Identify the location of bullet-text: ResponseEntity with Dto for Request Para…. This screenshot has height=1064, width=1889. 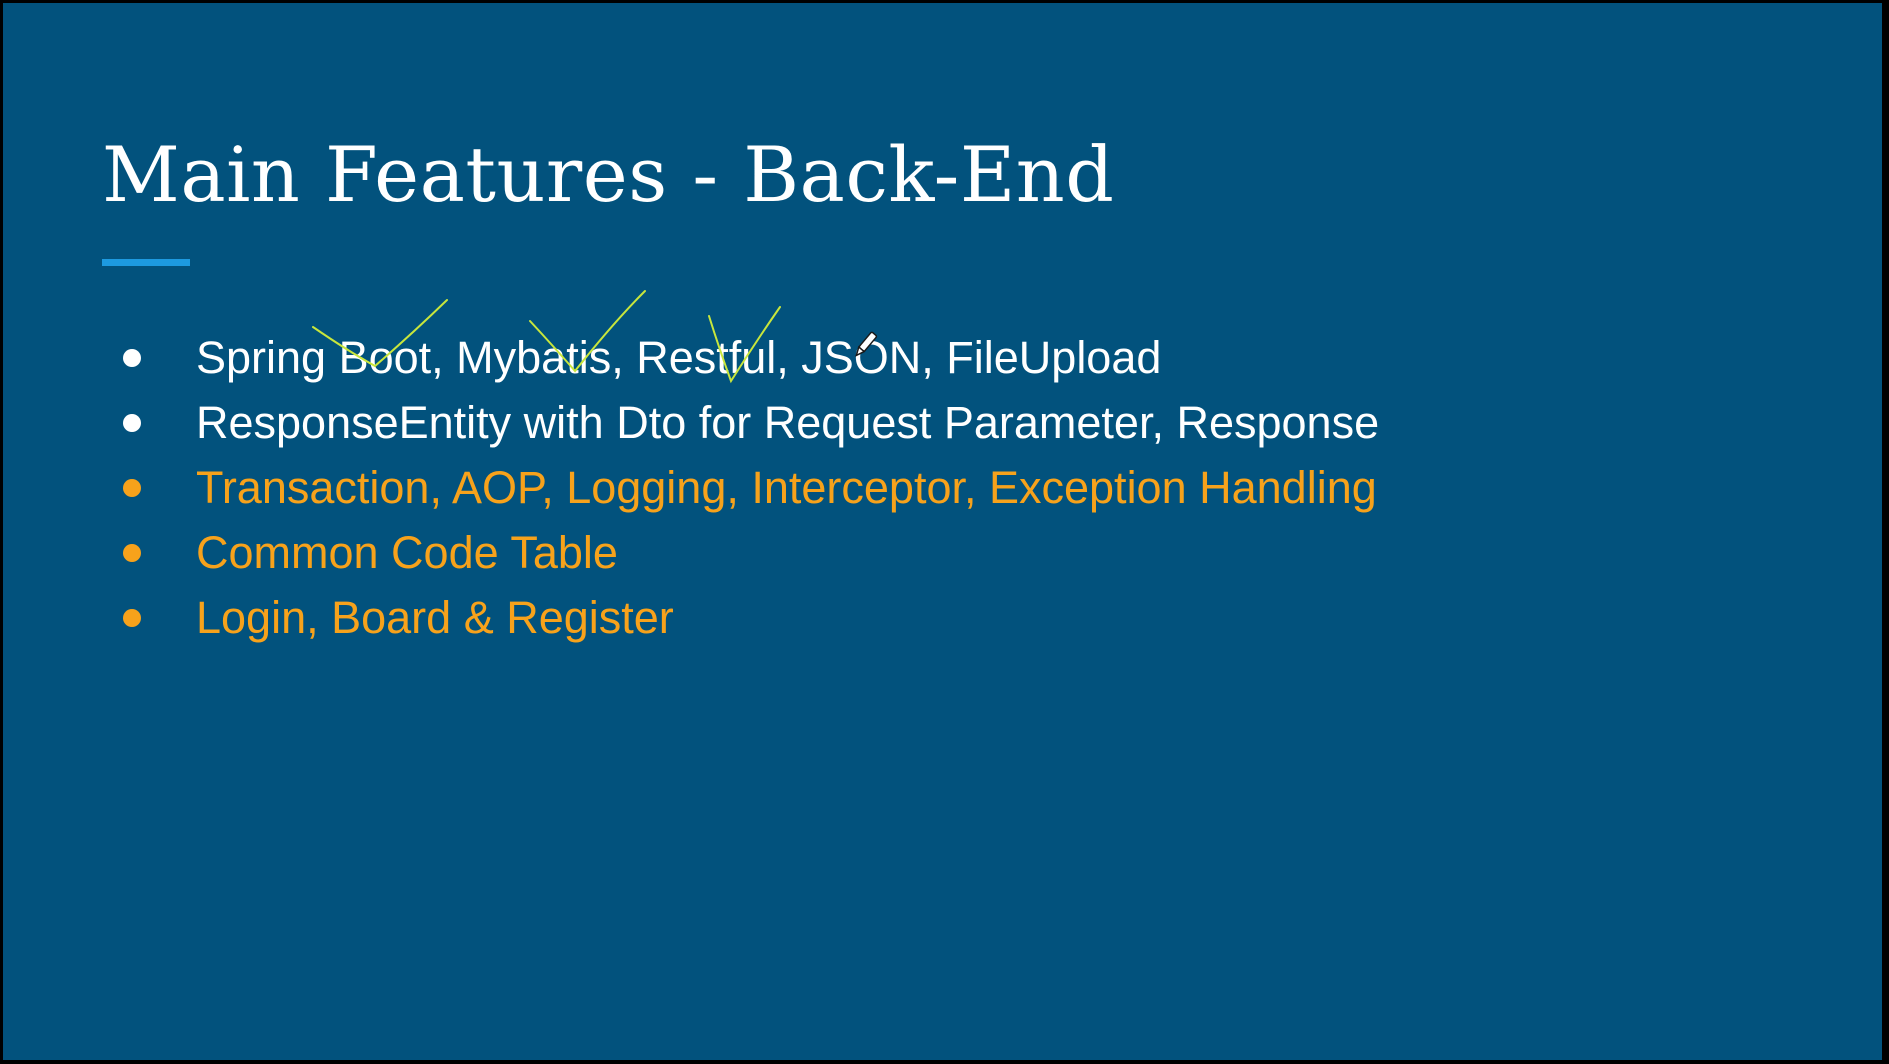
(788, 422).